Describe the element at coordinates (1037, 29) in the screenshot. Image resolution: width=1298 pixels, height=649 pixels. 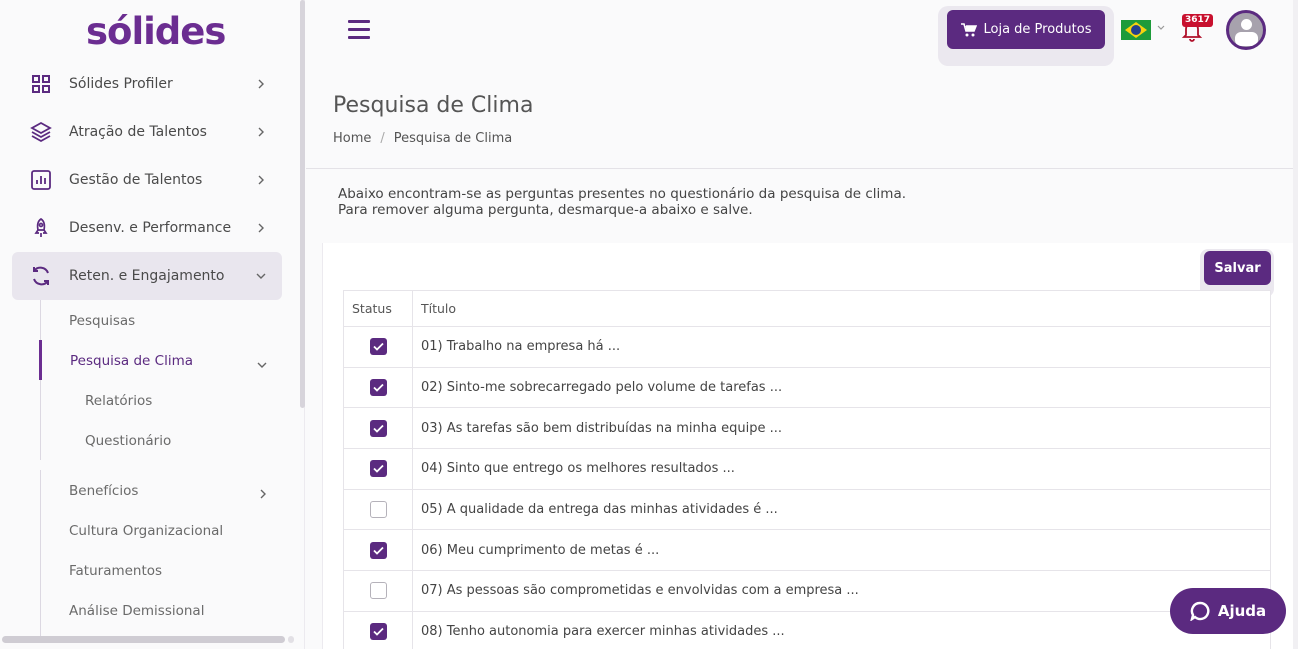
I see `shop-button-label: Loja de Produtos` at that location.